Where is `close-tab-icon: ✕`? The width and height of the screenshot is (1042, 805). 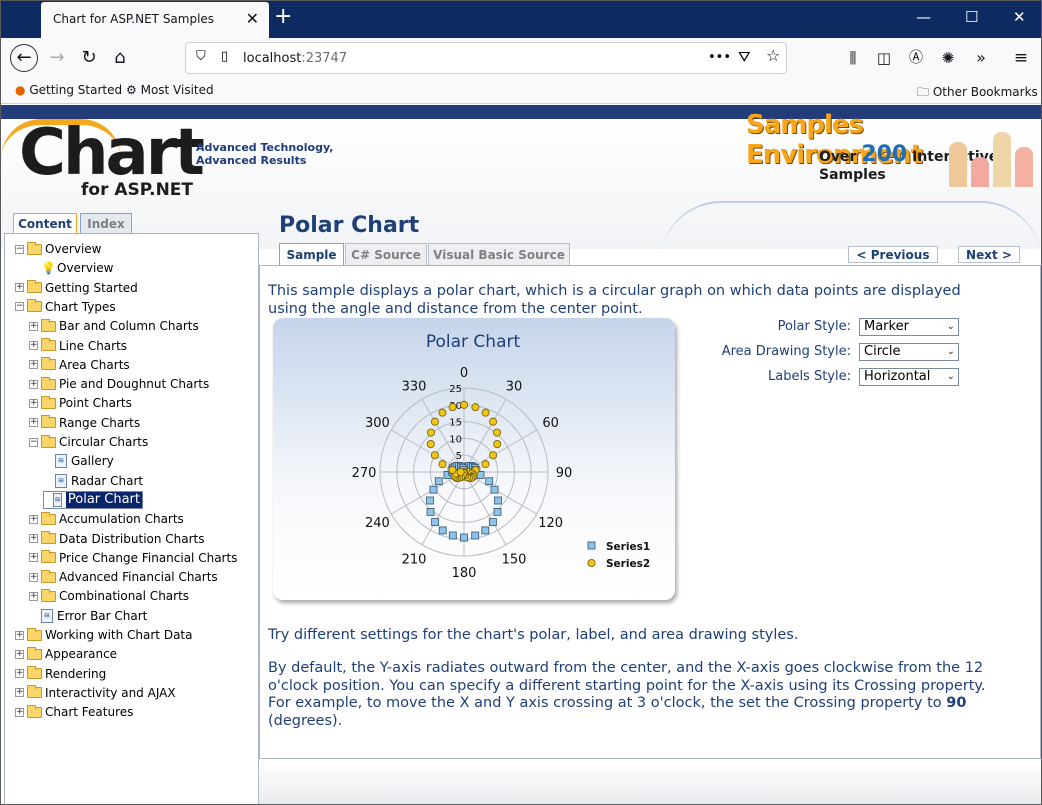 close-tab-icon: ✕ is located at coordinates (252, 18).